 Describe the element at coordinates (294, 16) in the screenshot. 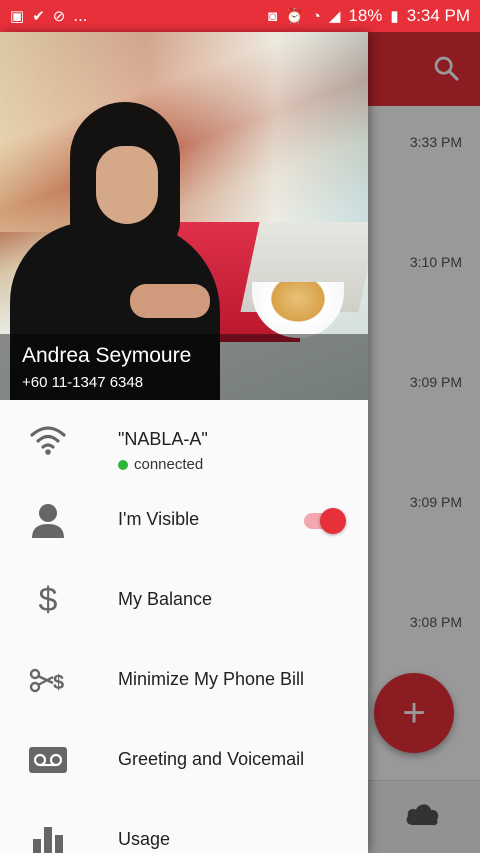

I see `alarm-icon: ⏰` at that location.